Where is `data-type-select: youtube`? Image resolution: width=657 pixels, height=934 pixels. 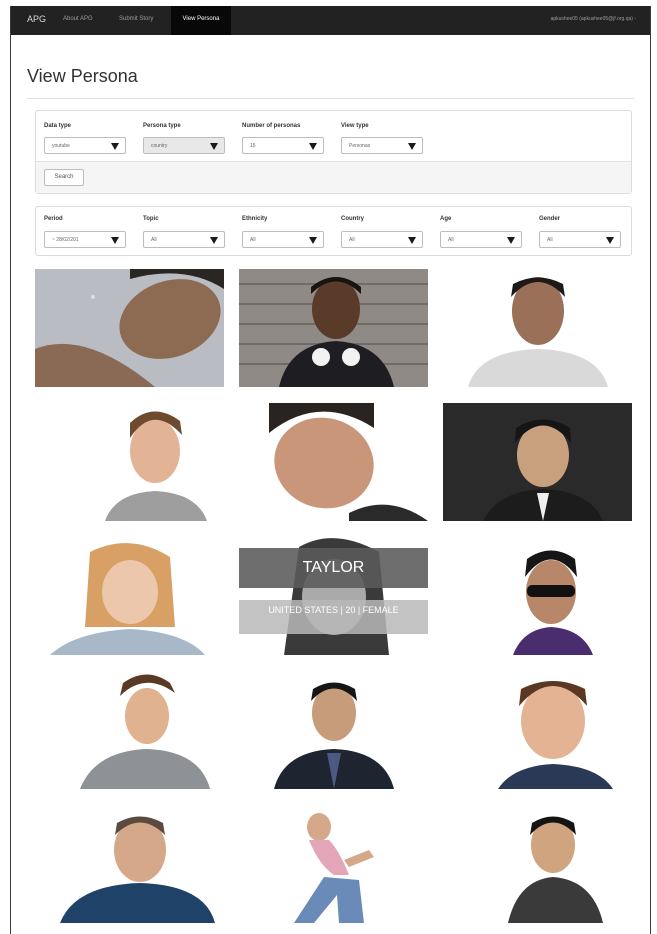
data-type-select: youtube is located at coordinates (85, 145).